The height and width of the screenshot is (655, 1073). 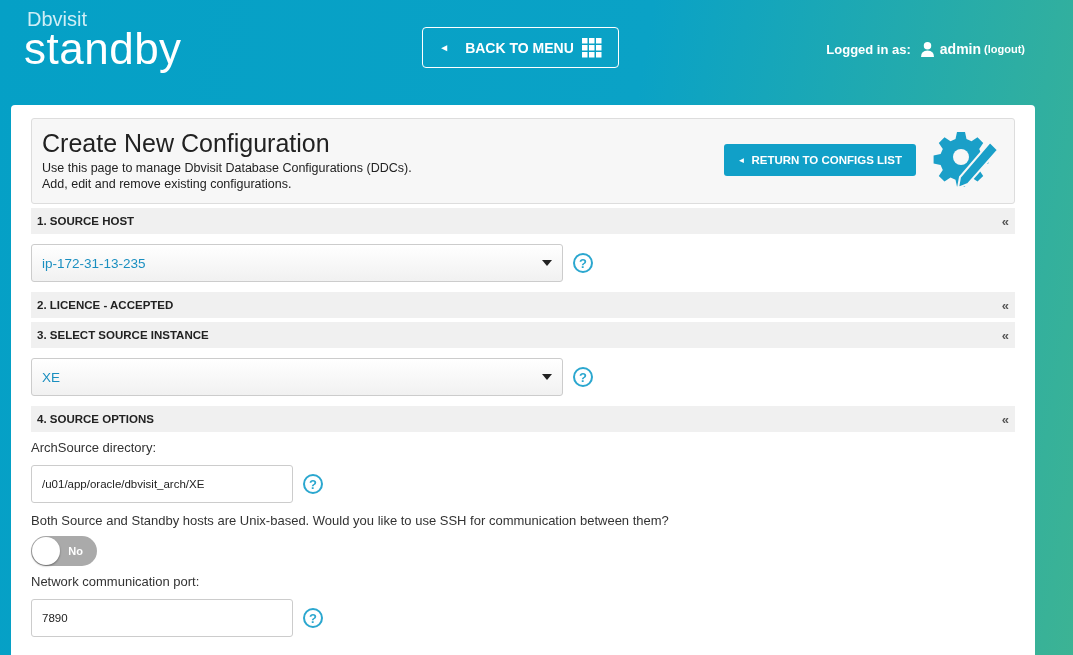 I want to click on username: admin, so click(x=960, y=49).